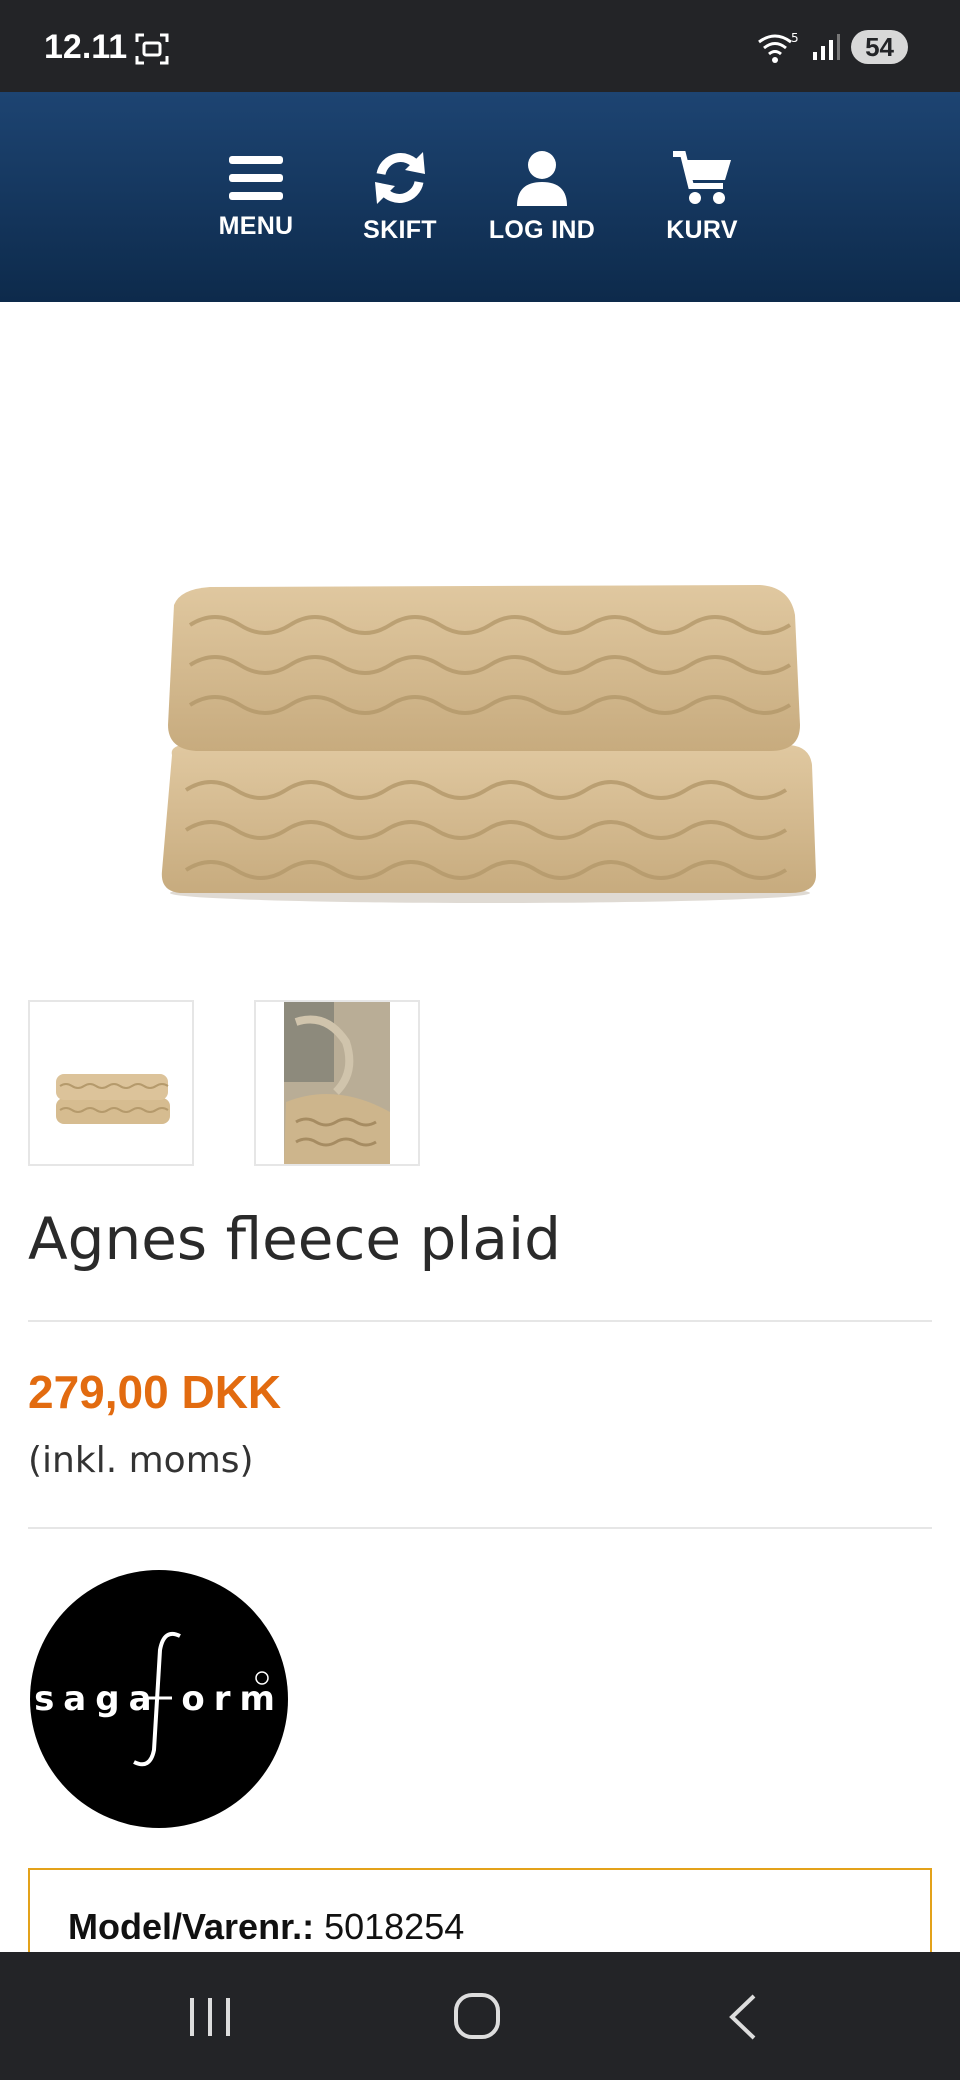 The width and height of the screenshot is (960, 2080). I want to click on model-number-row: Model/Varenr.: 5018254, so click(266, 1927).